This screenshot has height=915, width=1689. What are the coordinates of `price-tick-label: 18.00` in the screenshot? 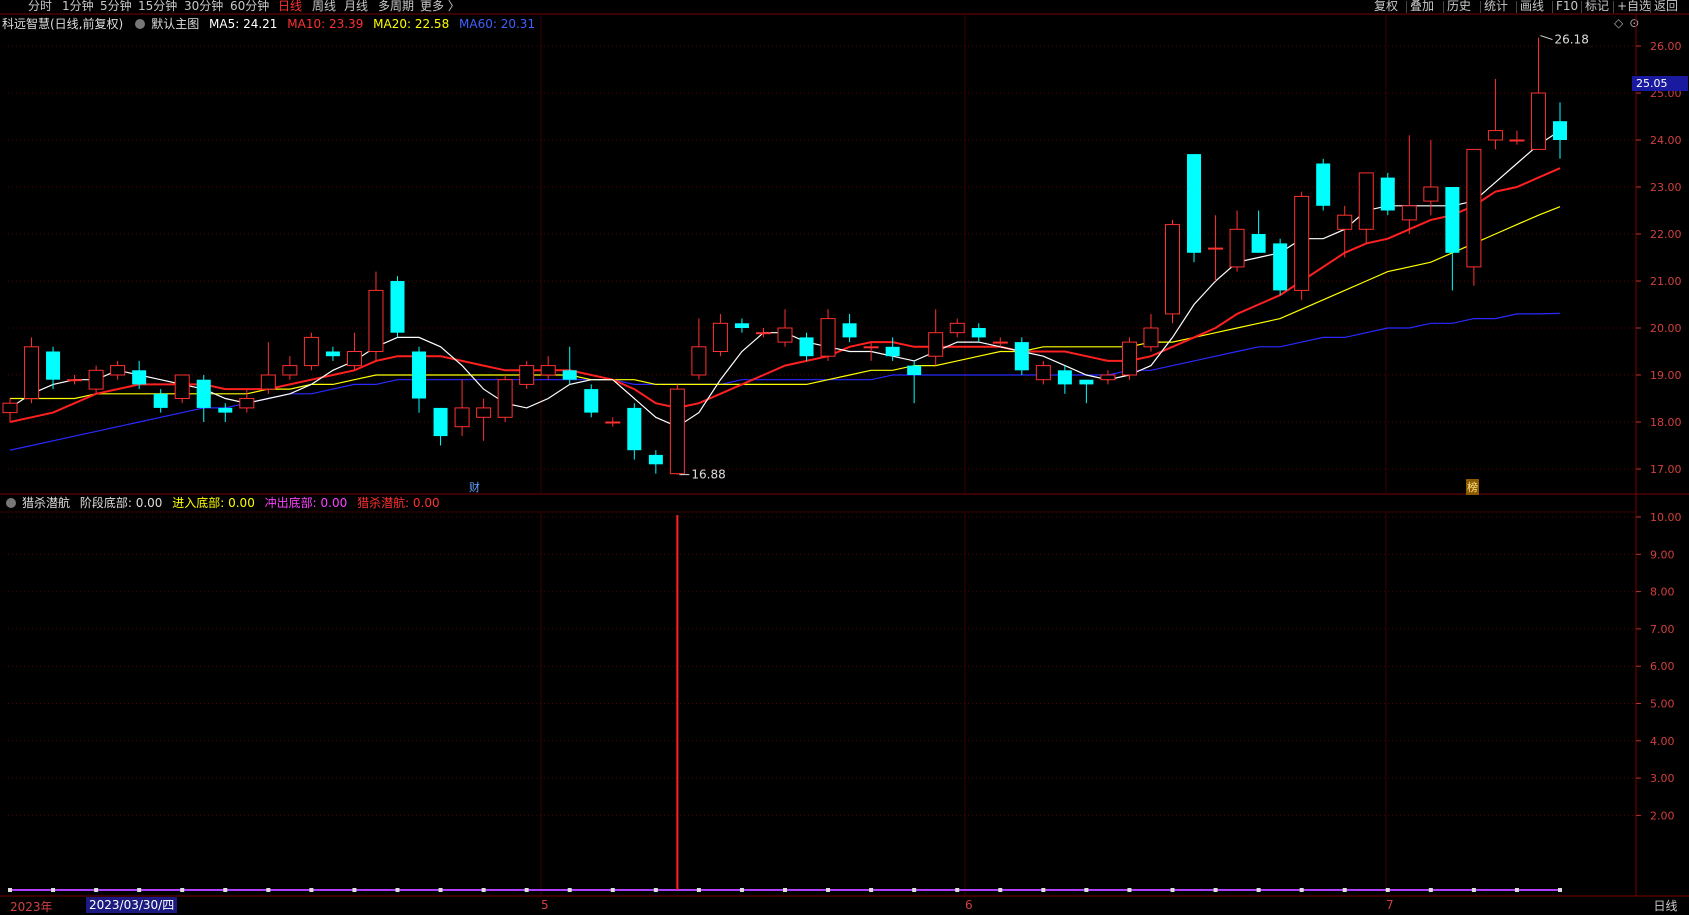 It's located at (1666, 422).